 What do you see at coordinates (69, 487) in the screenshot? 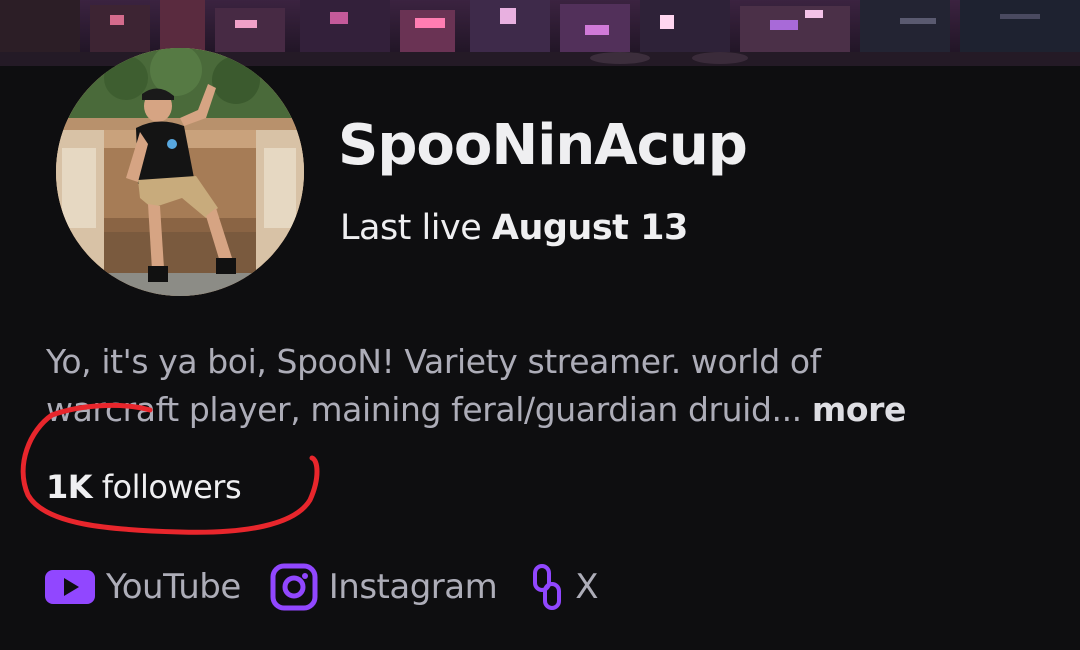
I see `followers-number: 1K` at bounding box center [69, 487].